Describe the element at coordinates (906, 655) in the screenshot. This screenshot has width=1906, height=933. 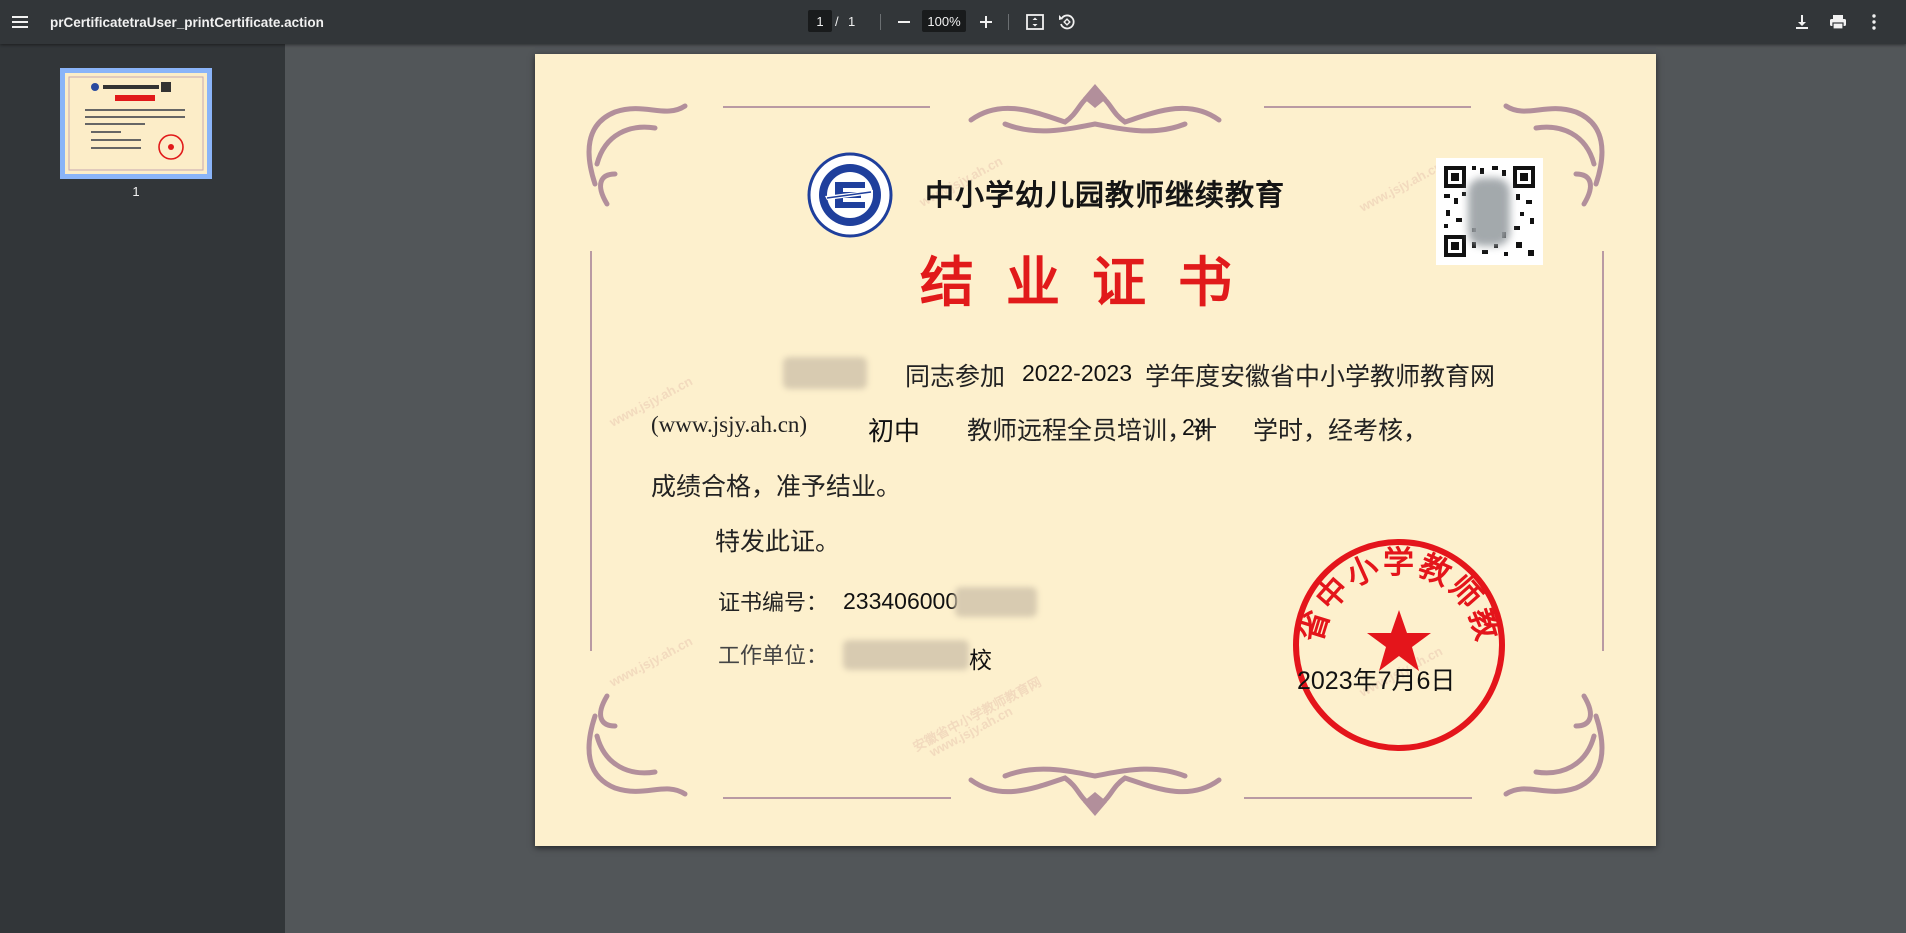
I see `redacted-work-unit` at that location.